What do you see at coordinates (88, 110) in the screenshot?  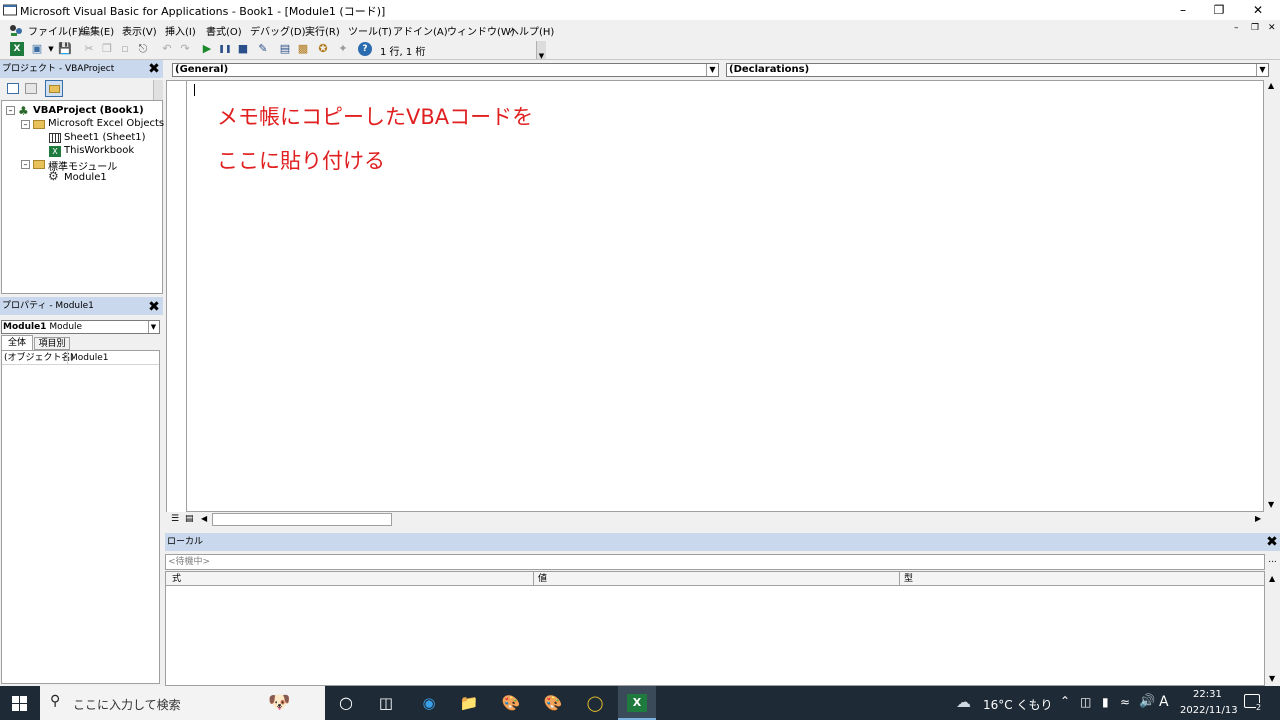 I see `tree-item-vbaproject: VBAProject (Book1)` at bounding box center [88, 110].